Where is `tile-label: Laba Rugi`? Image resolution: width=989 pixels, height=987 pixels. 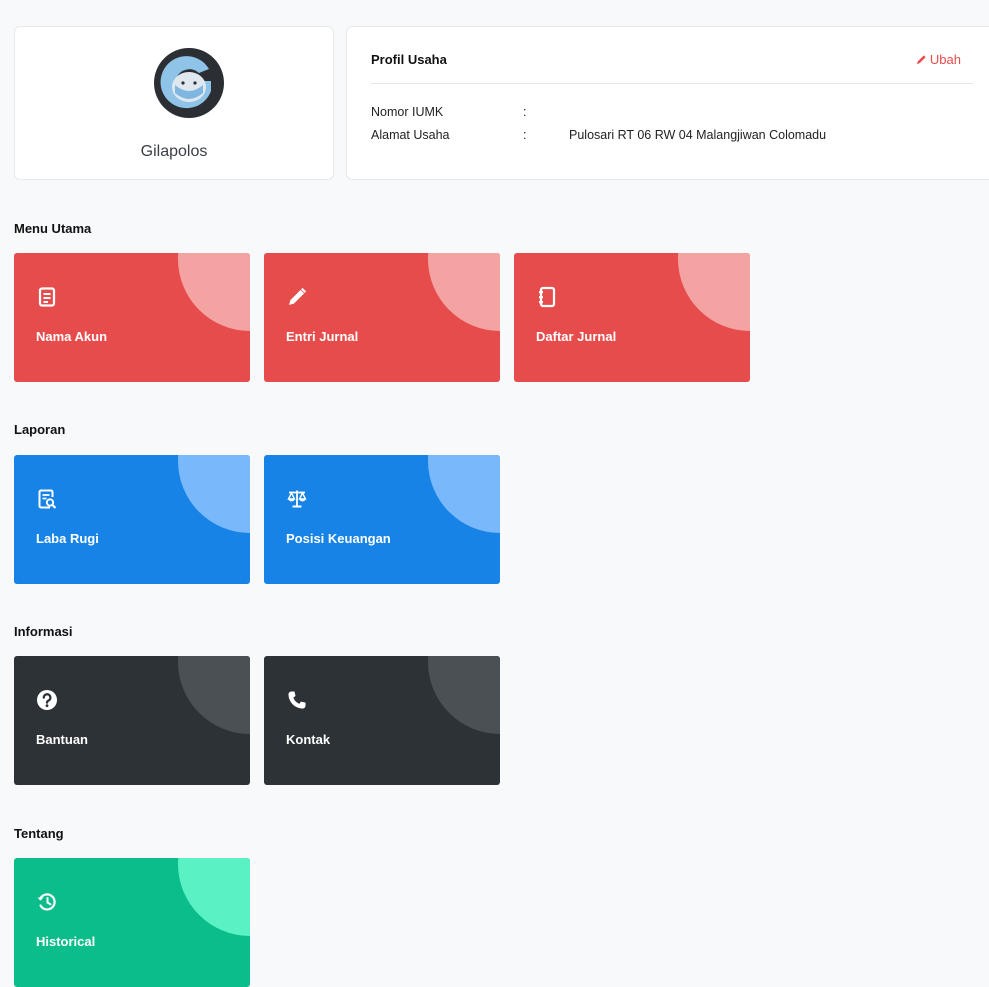 tile-label: Laba Rugi is located at coordinates (67, 538).